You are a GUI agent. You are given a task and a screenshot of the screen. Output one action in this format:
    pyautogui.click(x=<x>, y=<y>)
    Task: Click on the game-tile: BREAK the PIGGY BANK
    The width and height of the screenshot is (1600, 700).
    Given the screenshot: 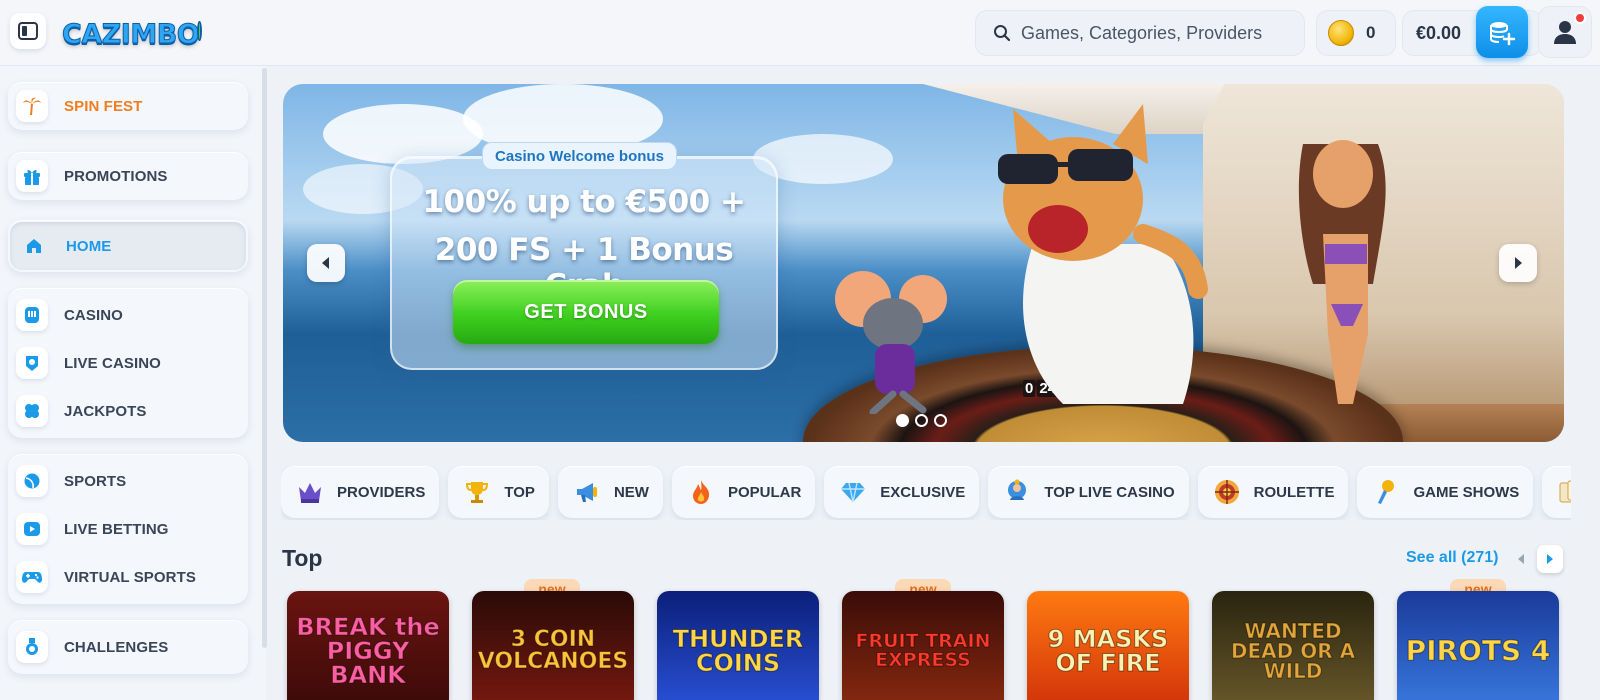 What is the action you would take?
    pyautogui.click(x=368, y=645)
    